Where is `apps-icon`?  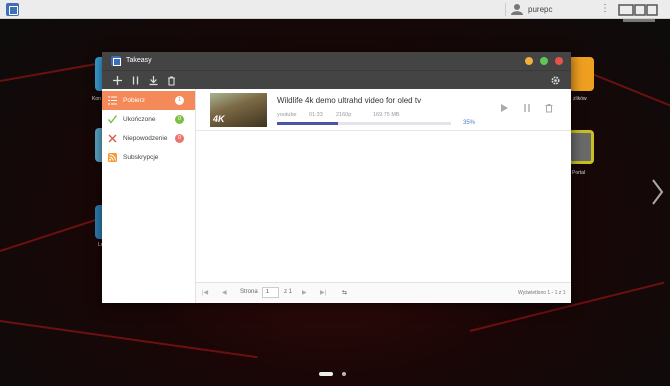 apps-icon is located at coordinates (12, 9).